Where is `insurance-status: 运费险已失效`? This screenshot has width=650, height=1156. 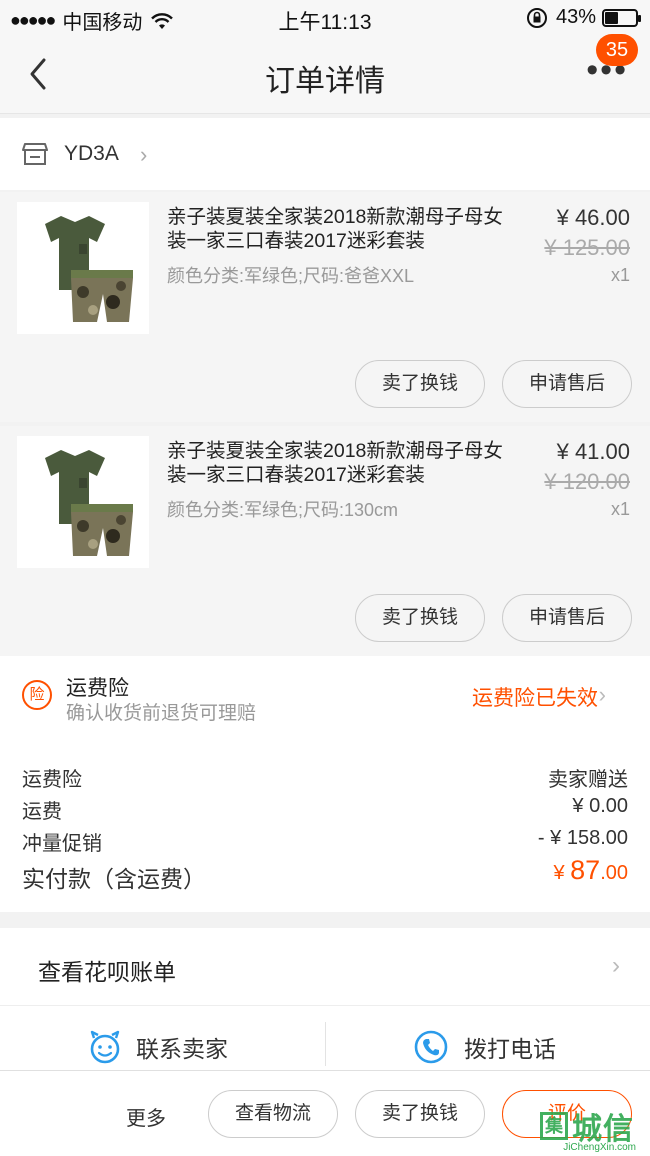
insurance-status: 运费险已失效 is located at coordinates (535, 697).